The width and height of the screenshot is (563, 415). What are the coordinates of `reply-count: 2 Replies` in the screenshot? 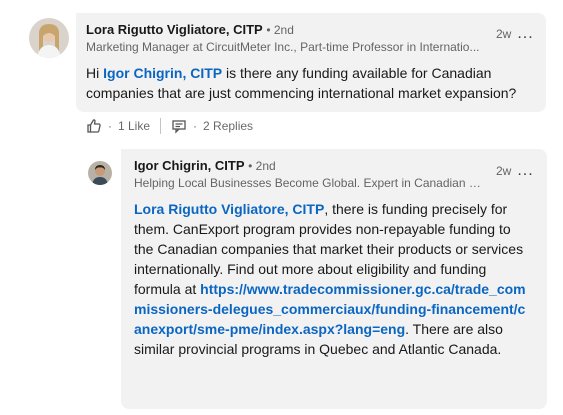 It's located at (228, 126).